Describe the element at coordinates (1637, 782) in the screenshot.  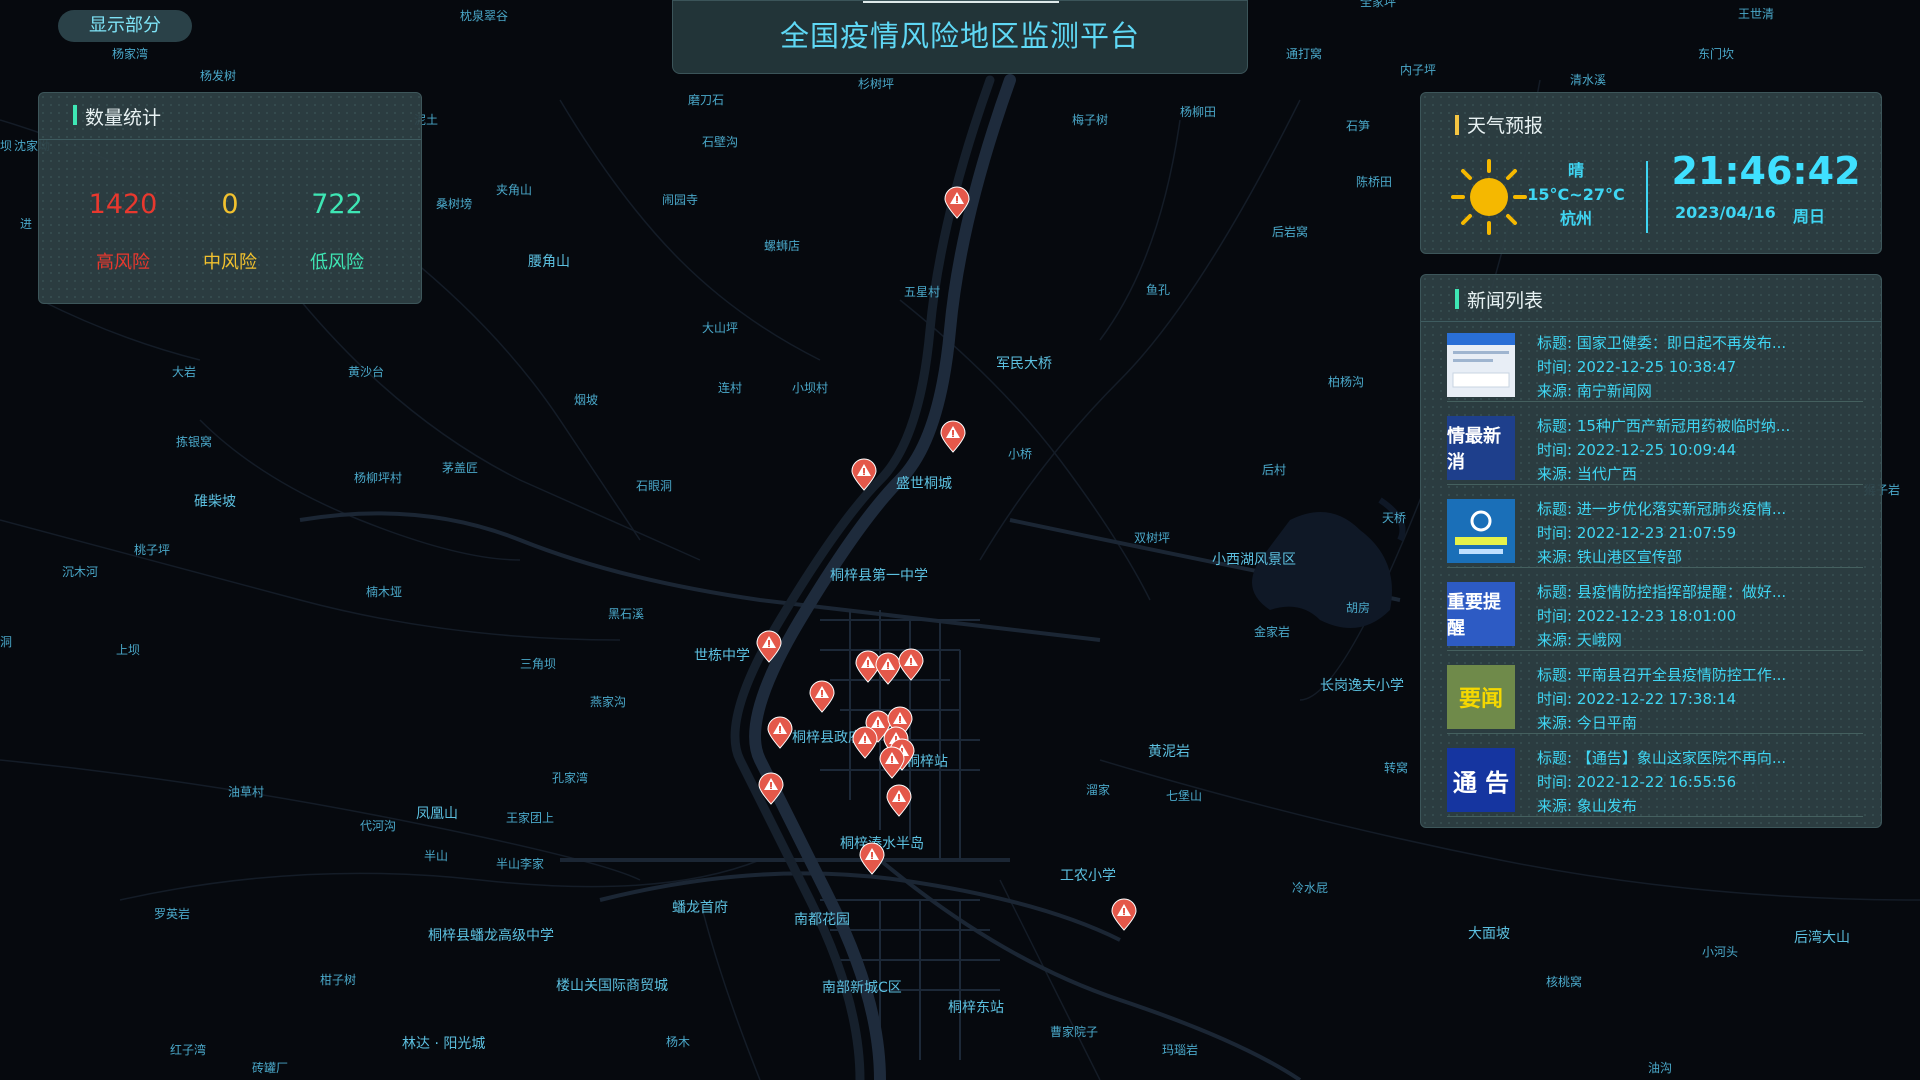
I see `news-time: 时间: 2022-12-22 16:55:56` at that location.